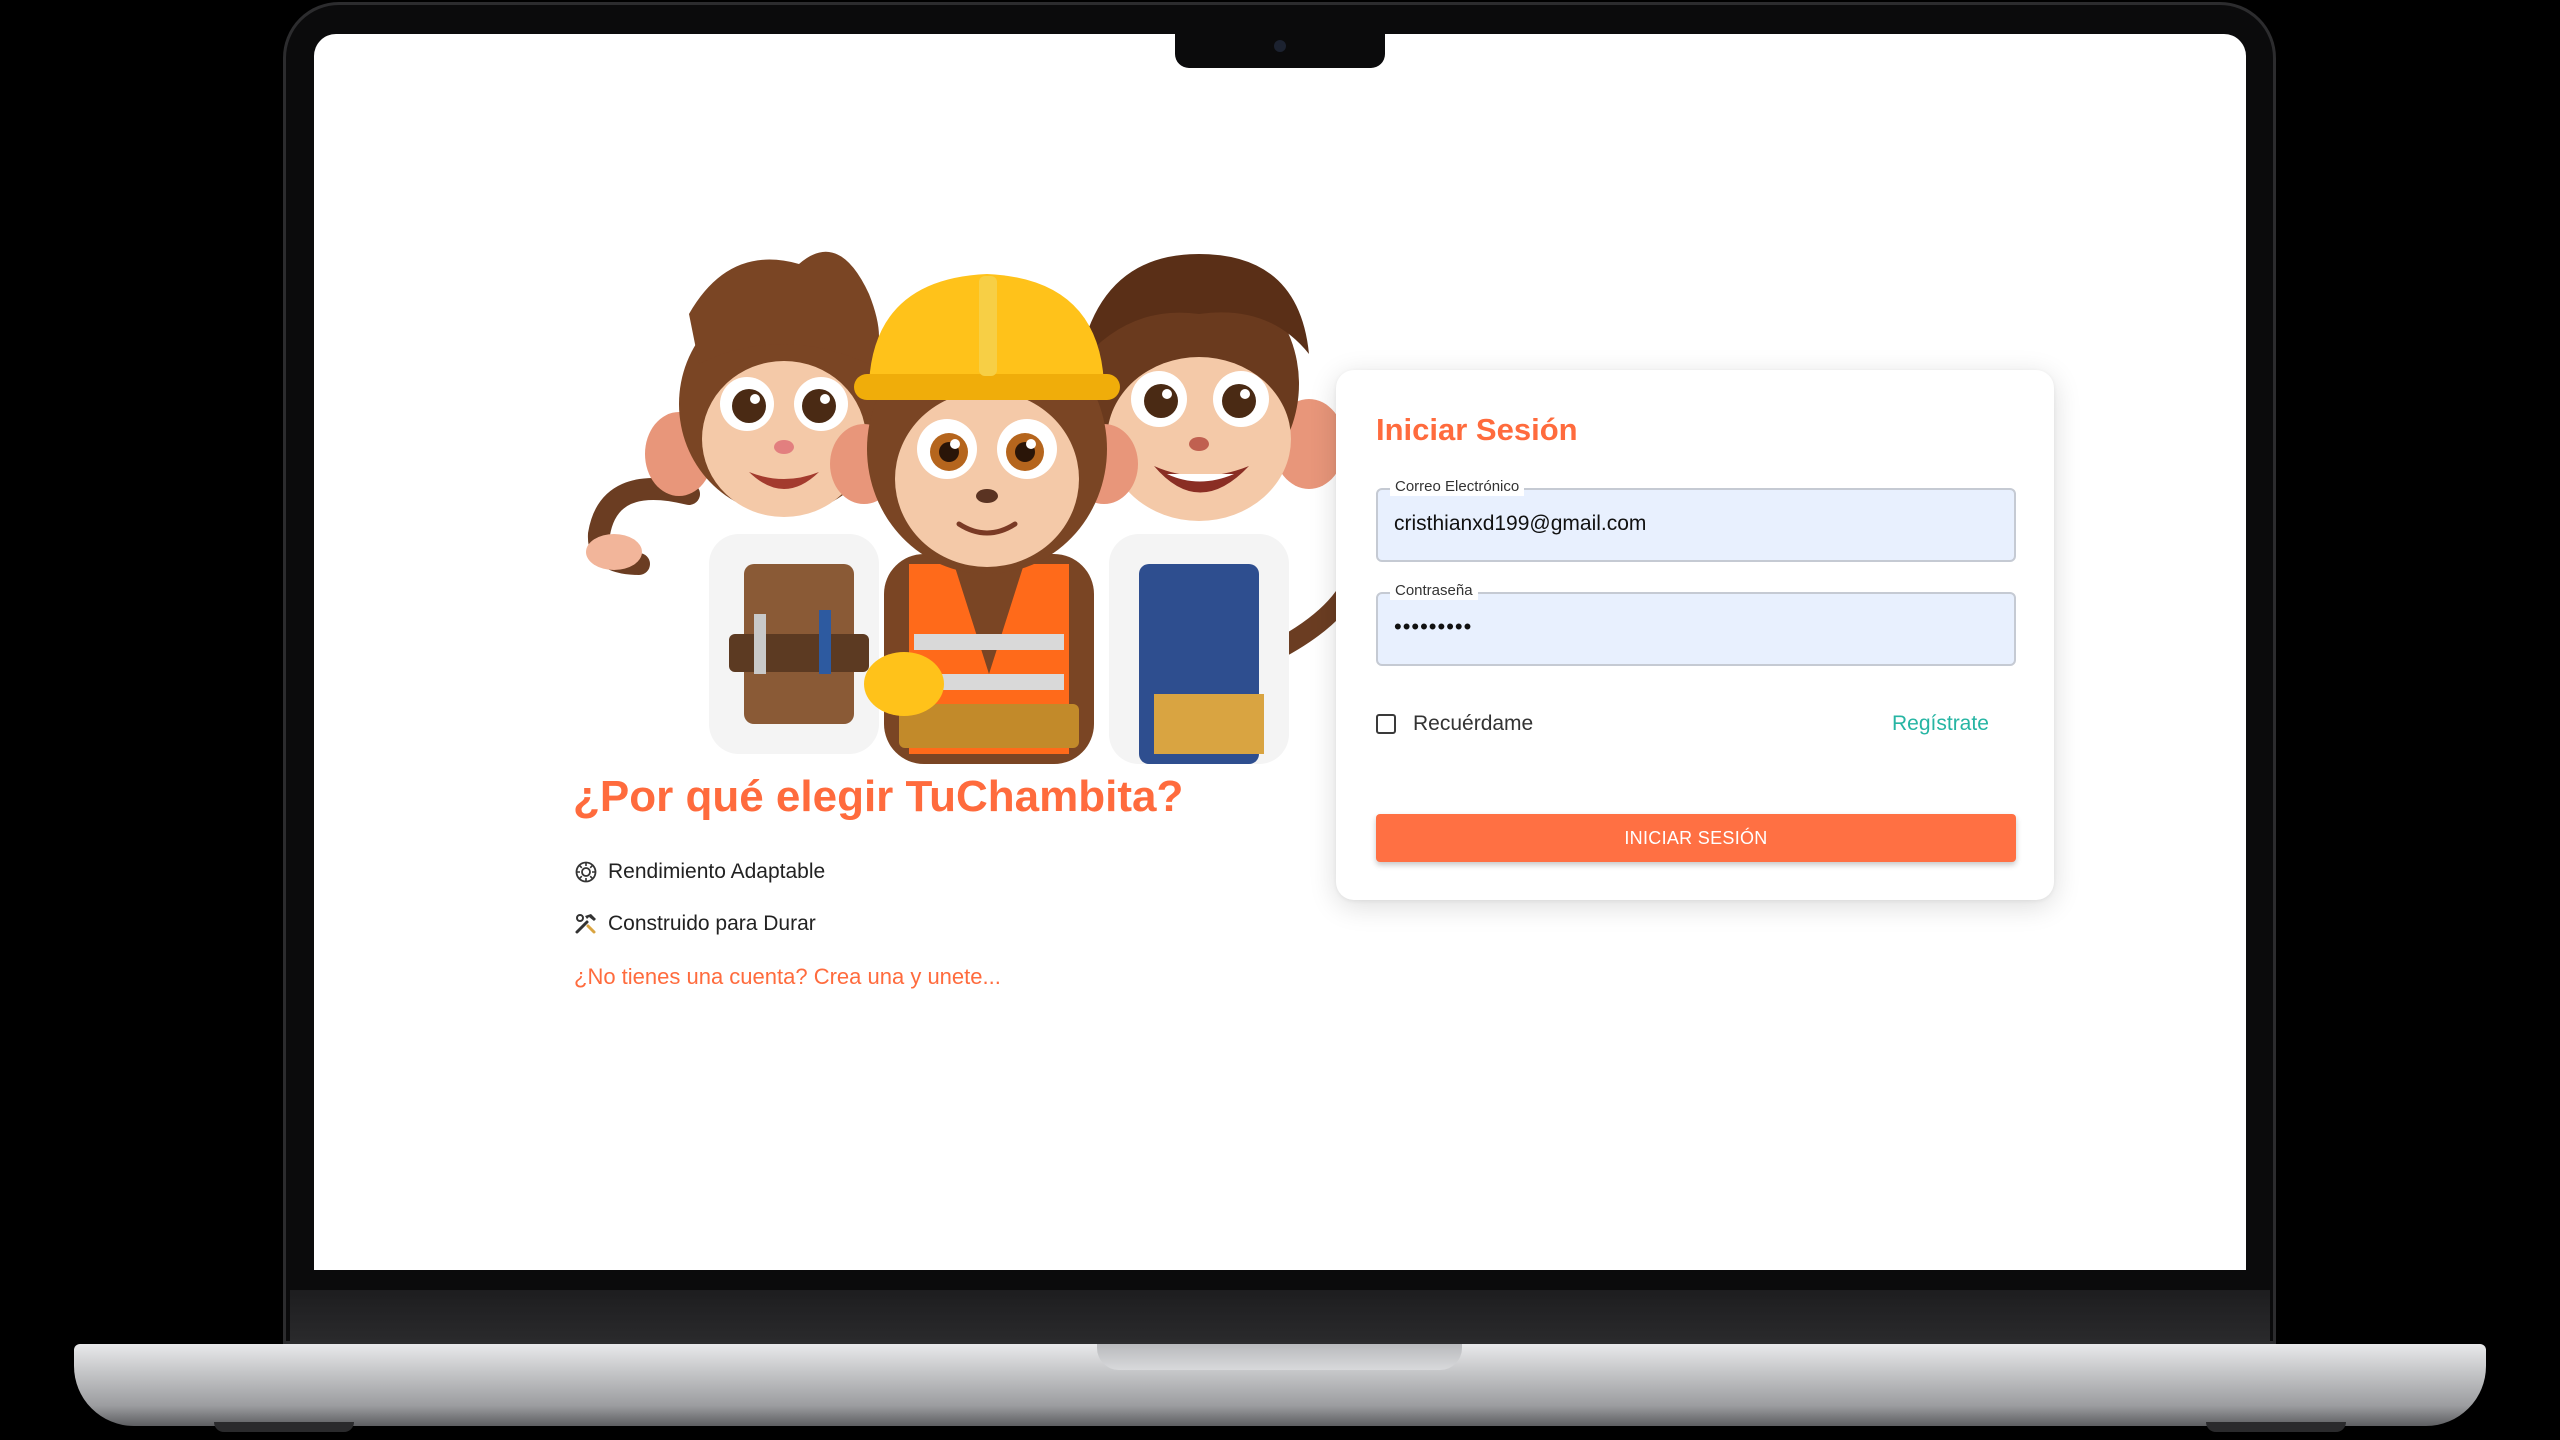 This screenshot has width=2560, height=1440. I want to click on monkey-workers-illustration, so click(972, 507).